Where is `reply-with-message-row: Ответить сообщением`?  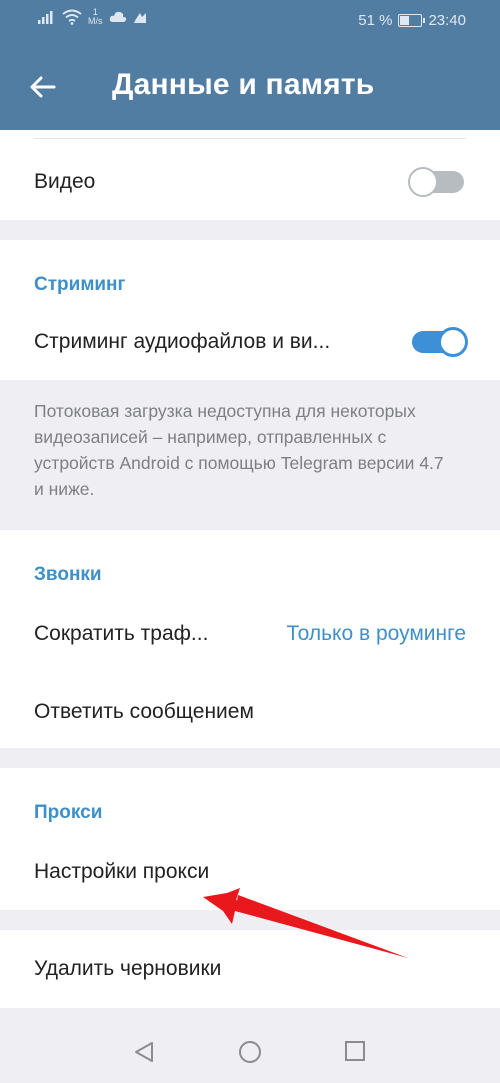 reply-with-message-row: Ответить сообщением is located at coordinates (250, 712).